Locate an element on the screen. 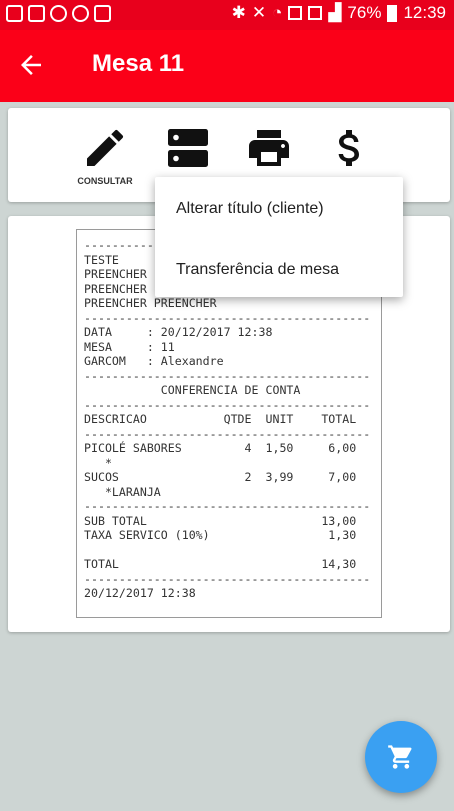 The image size is (454, 811). receipt-line: DESCRICAO QTDE UNIT TOTAL is located at coordinates (220, 419).